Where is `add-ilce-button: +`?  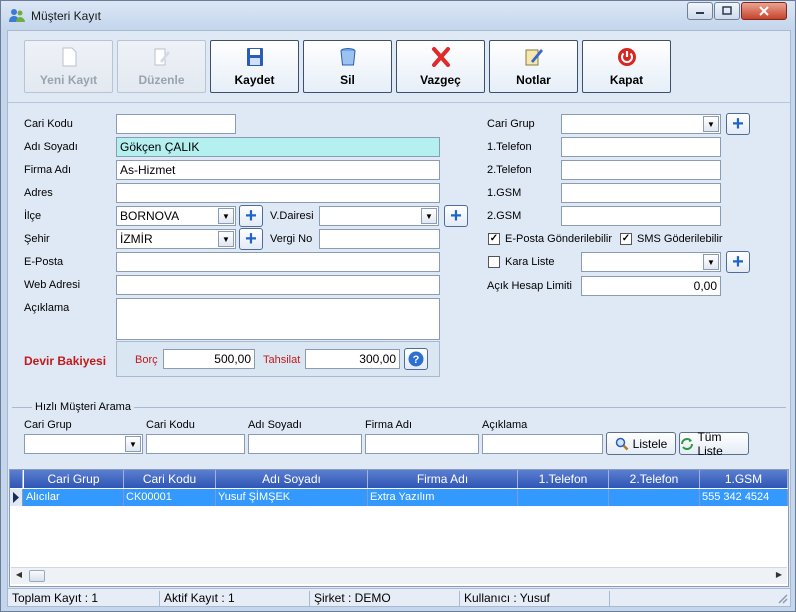 add-ilce-button: + is located at coordinates (251, 216).